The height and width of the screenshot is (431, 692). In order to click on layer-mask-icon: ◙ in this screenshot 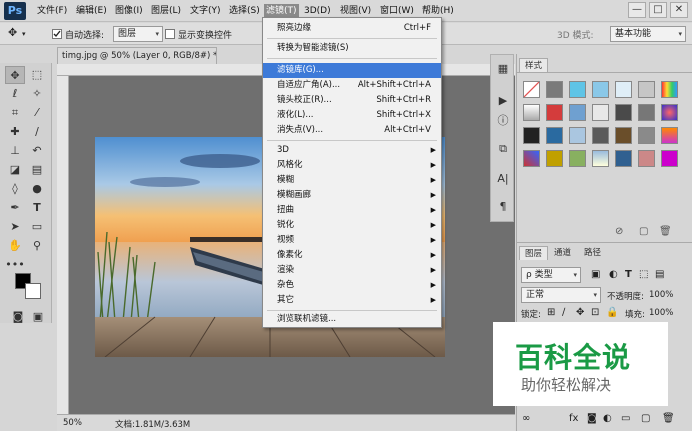, I will do `click(592, 418)`.